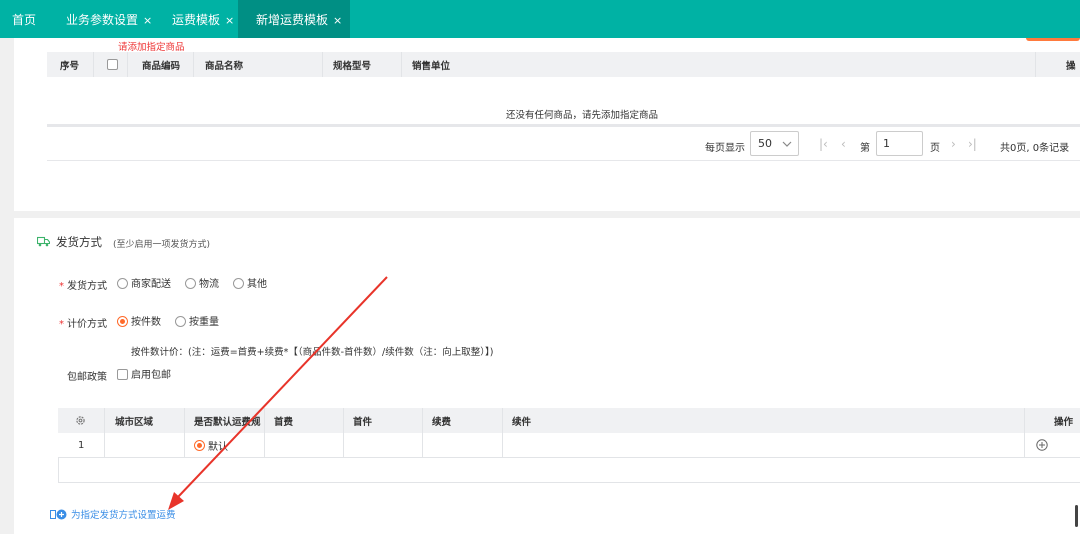 The image size is (1080, 534). What do you see at coordinates (1042, 445) in the screenshot?
I see `add-row-icon` at bounding box center [1042, 445].